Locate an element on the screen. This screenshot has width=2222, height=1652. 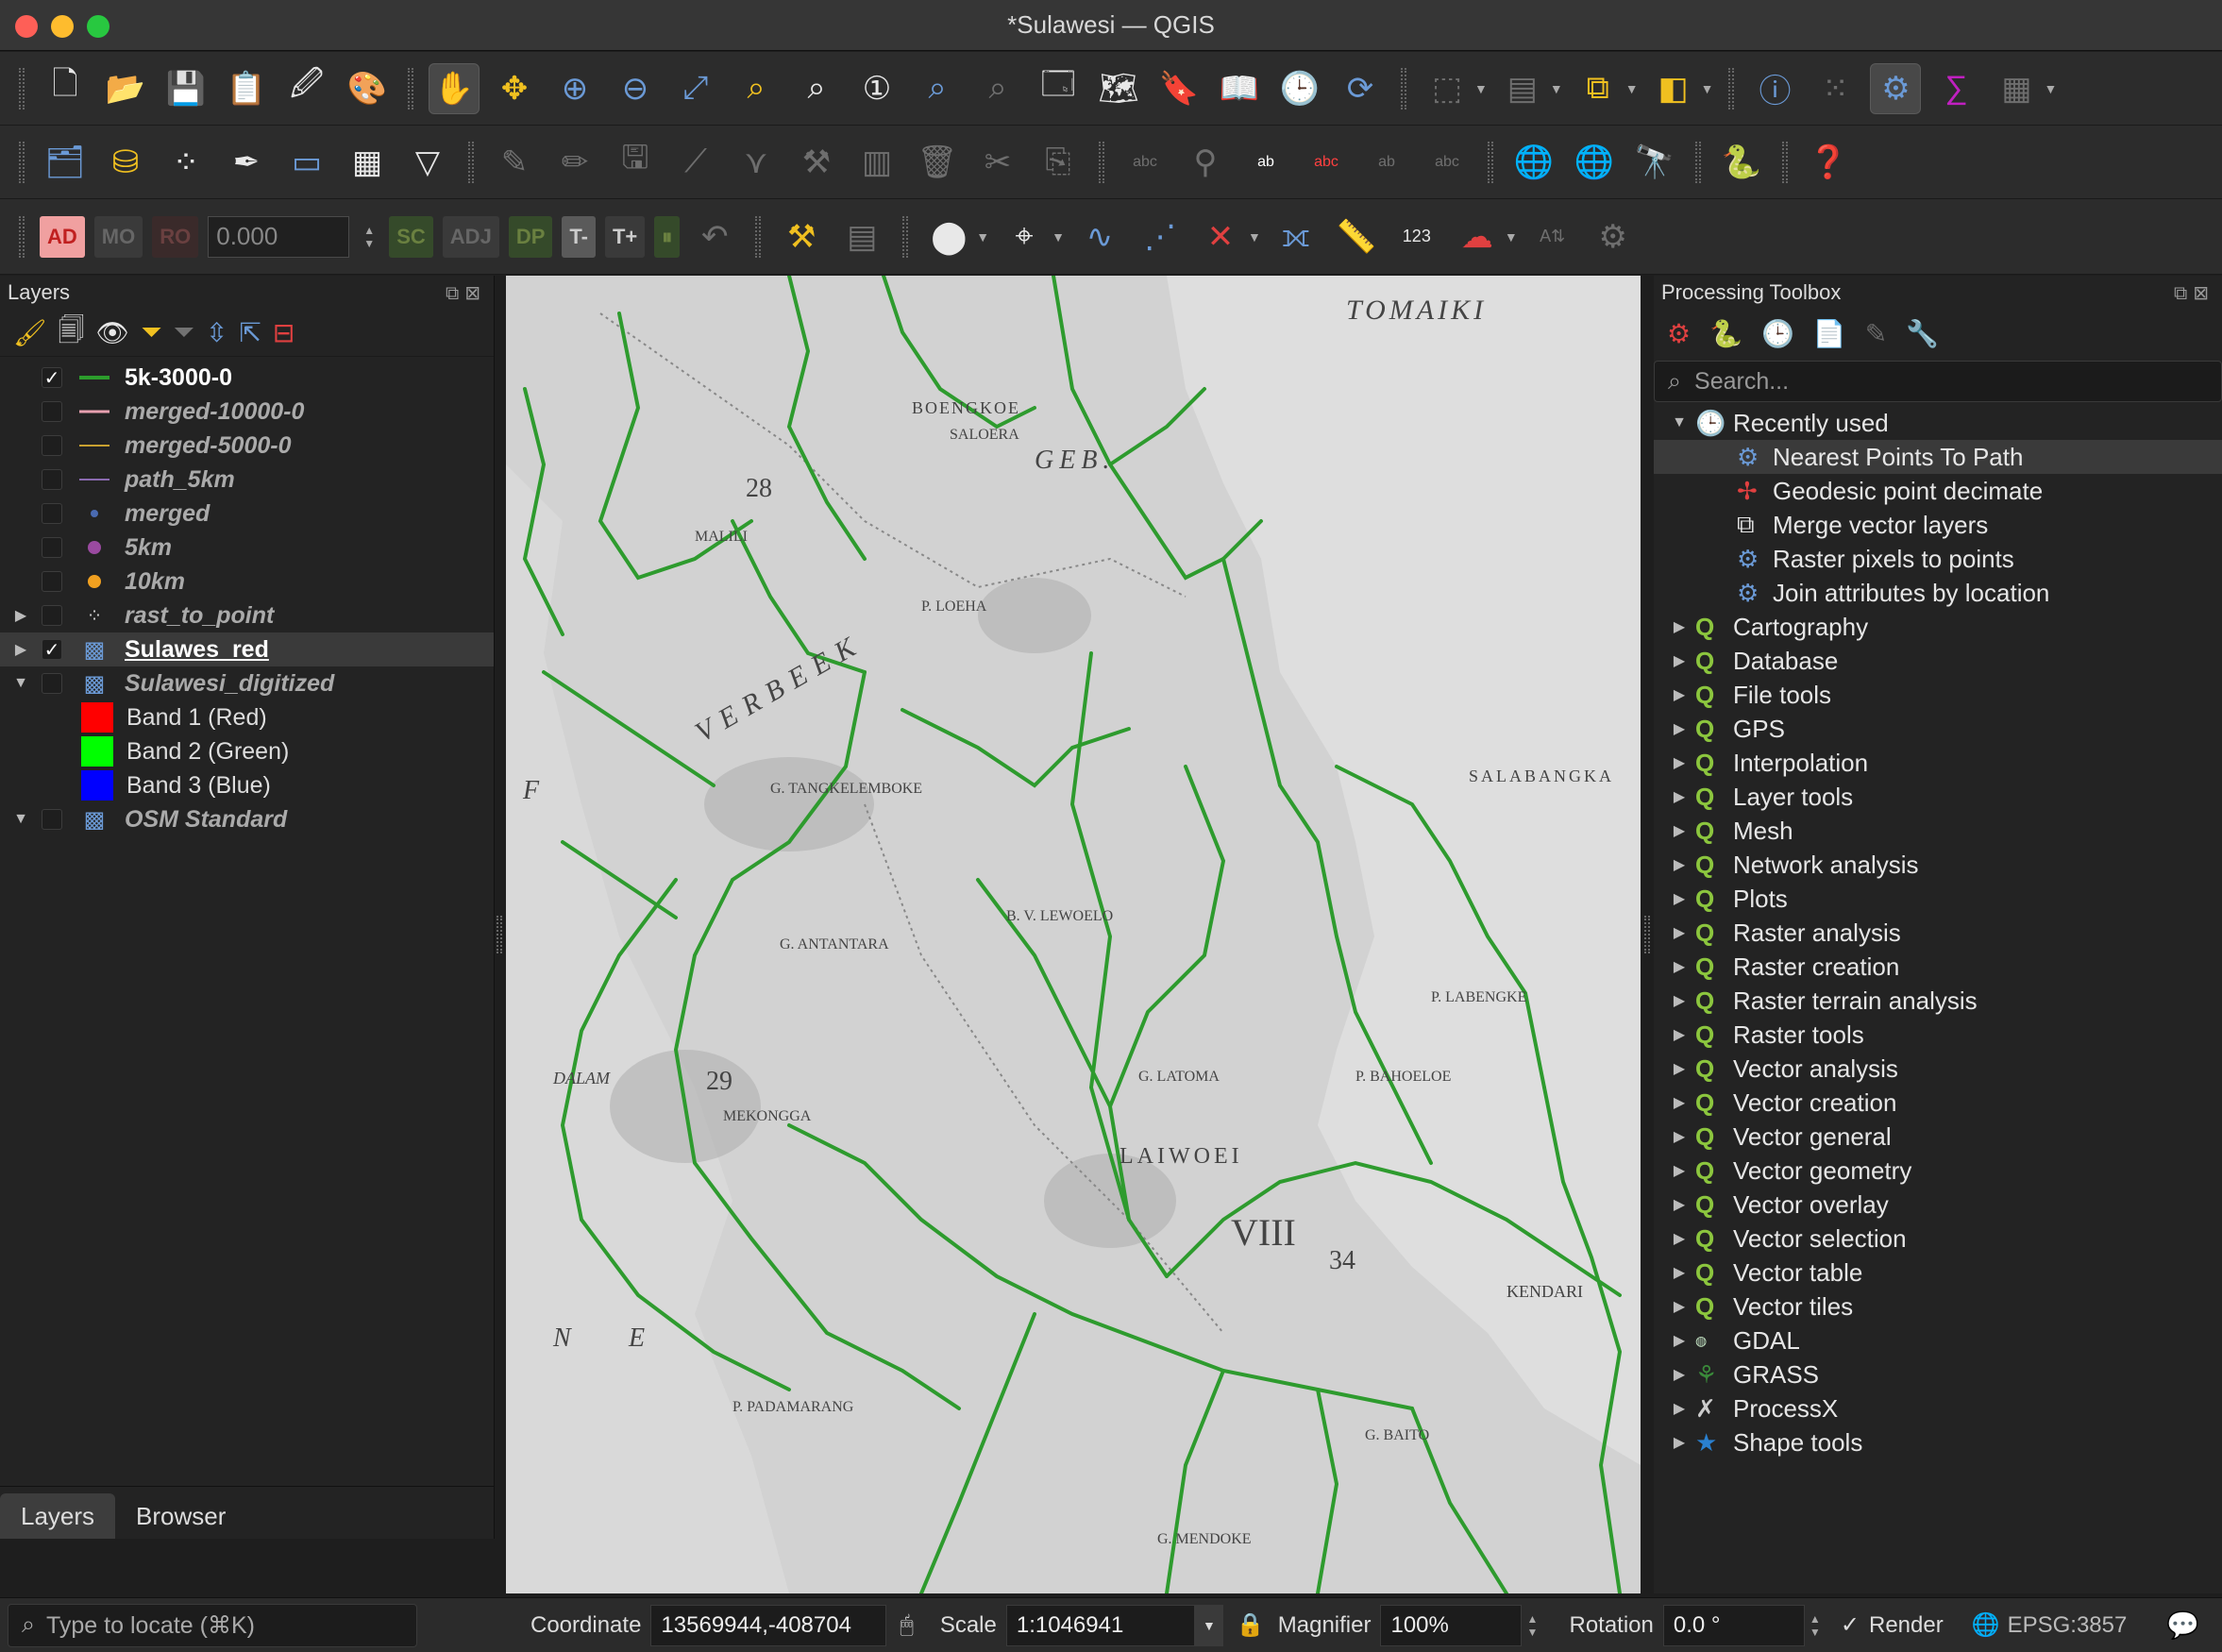
zoom-next-icon: ⌕ is located at coordinates (997, 88).